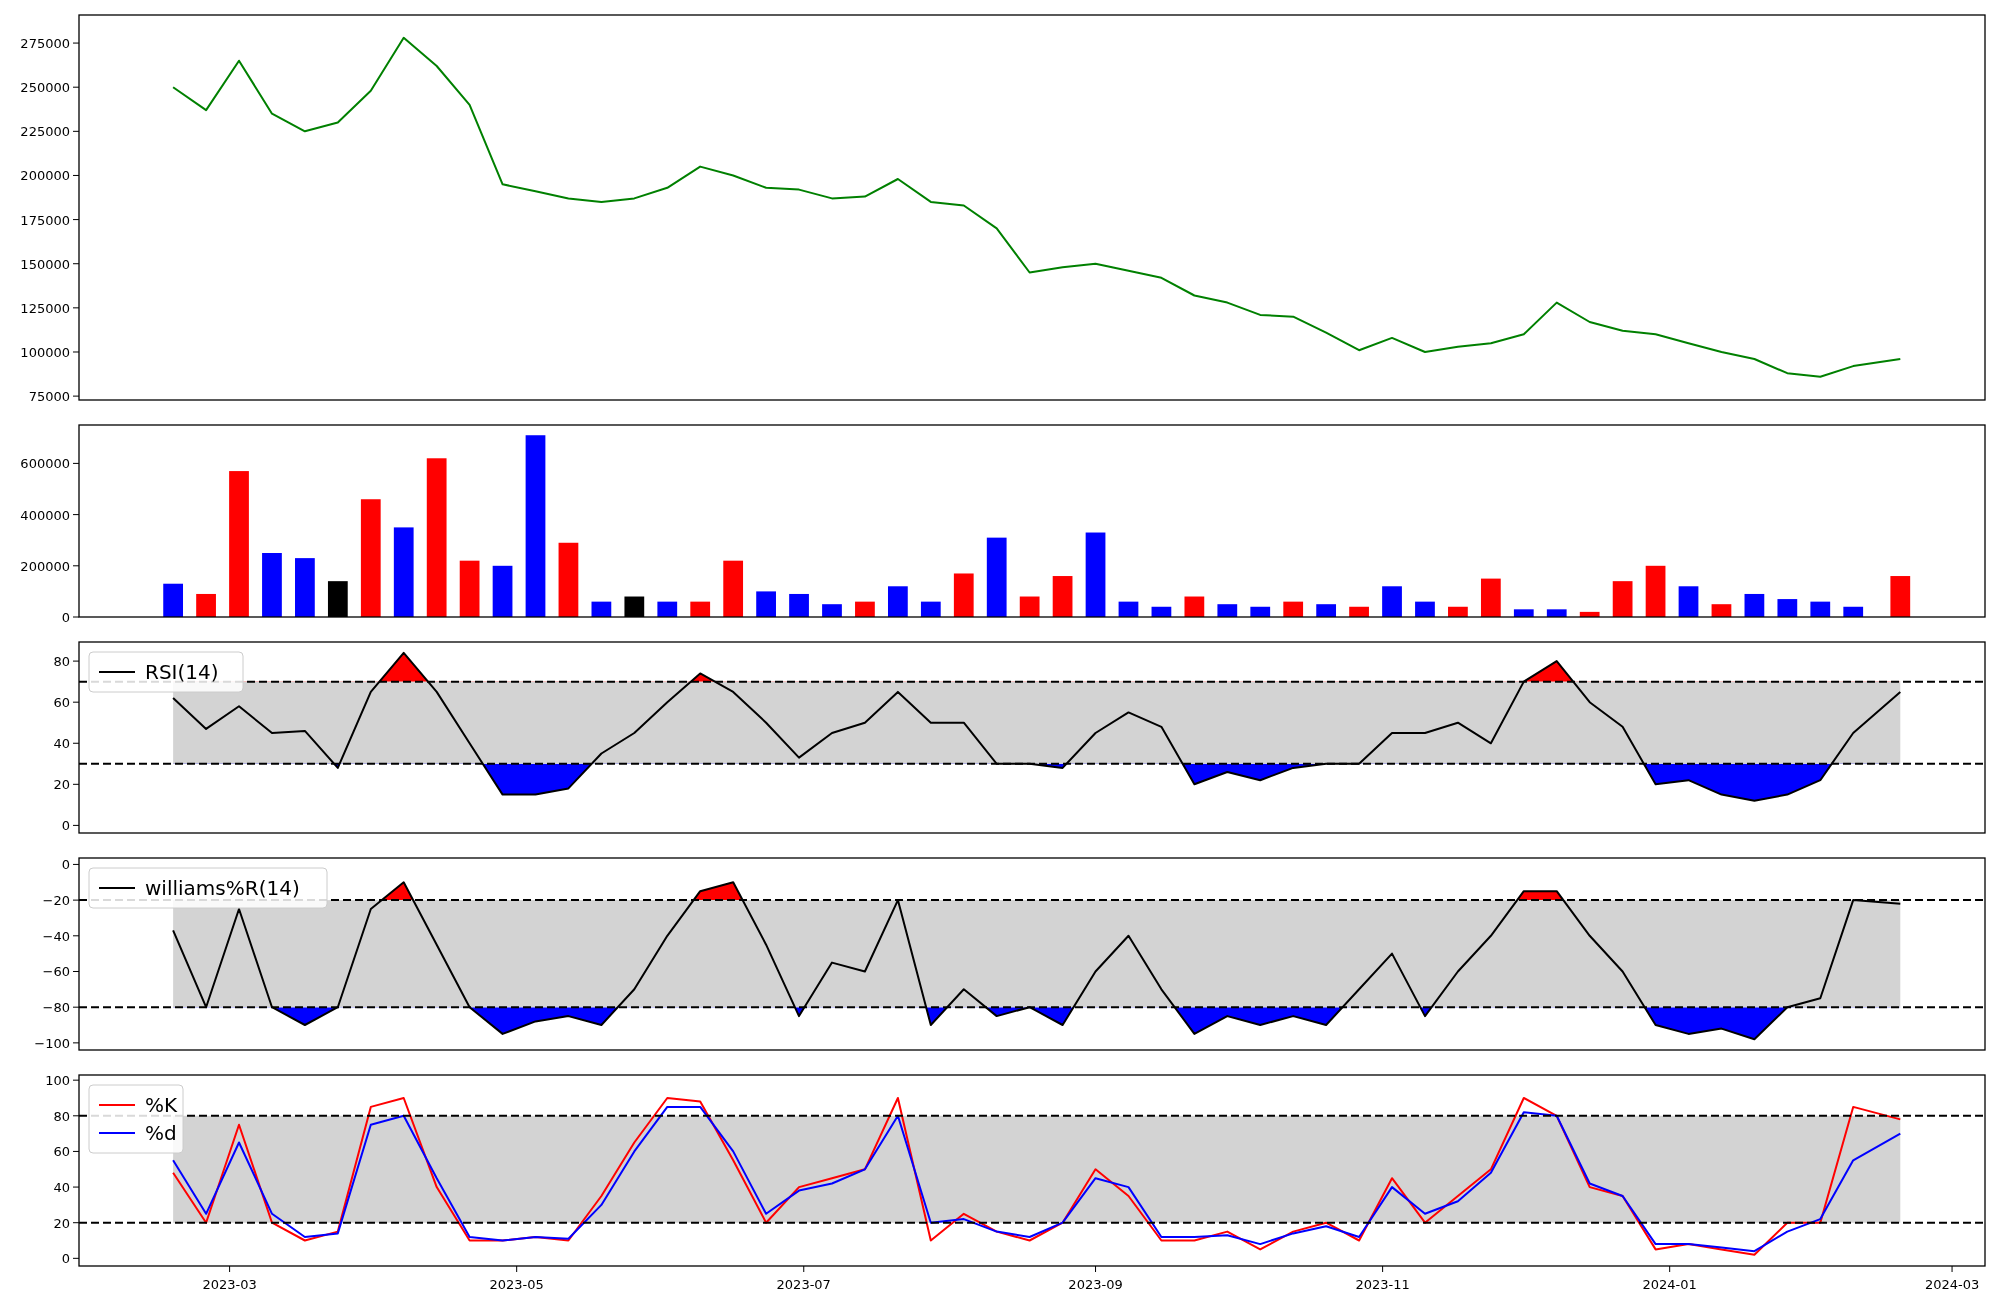 This screenshot has height=1300, width=2000. What do you see at coordinates (45, 88) in the screenshot?
I see `axis-tick-label: 250000` at bounding box center [45, 88].